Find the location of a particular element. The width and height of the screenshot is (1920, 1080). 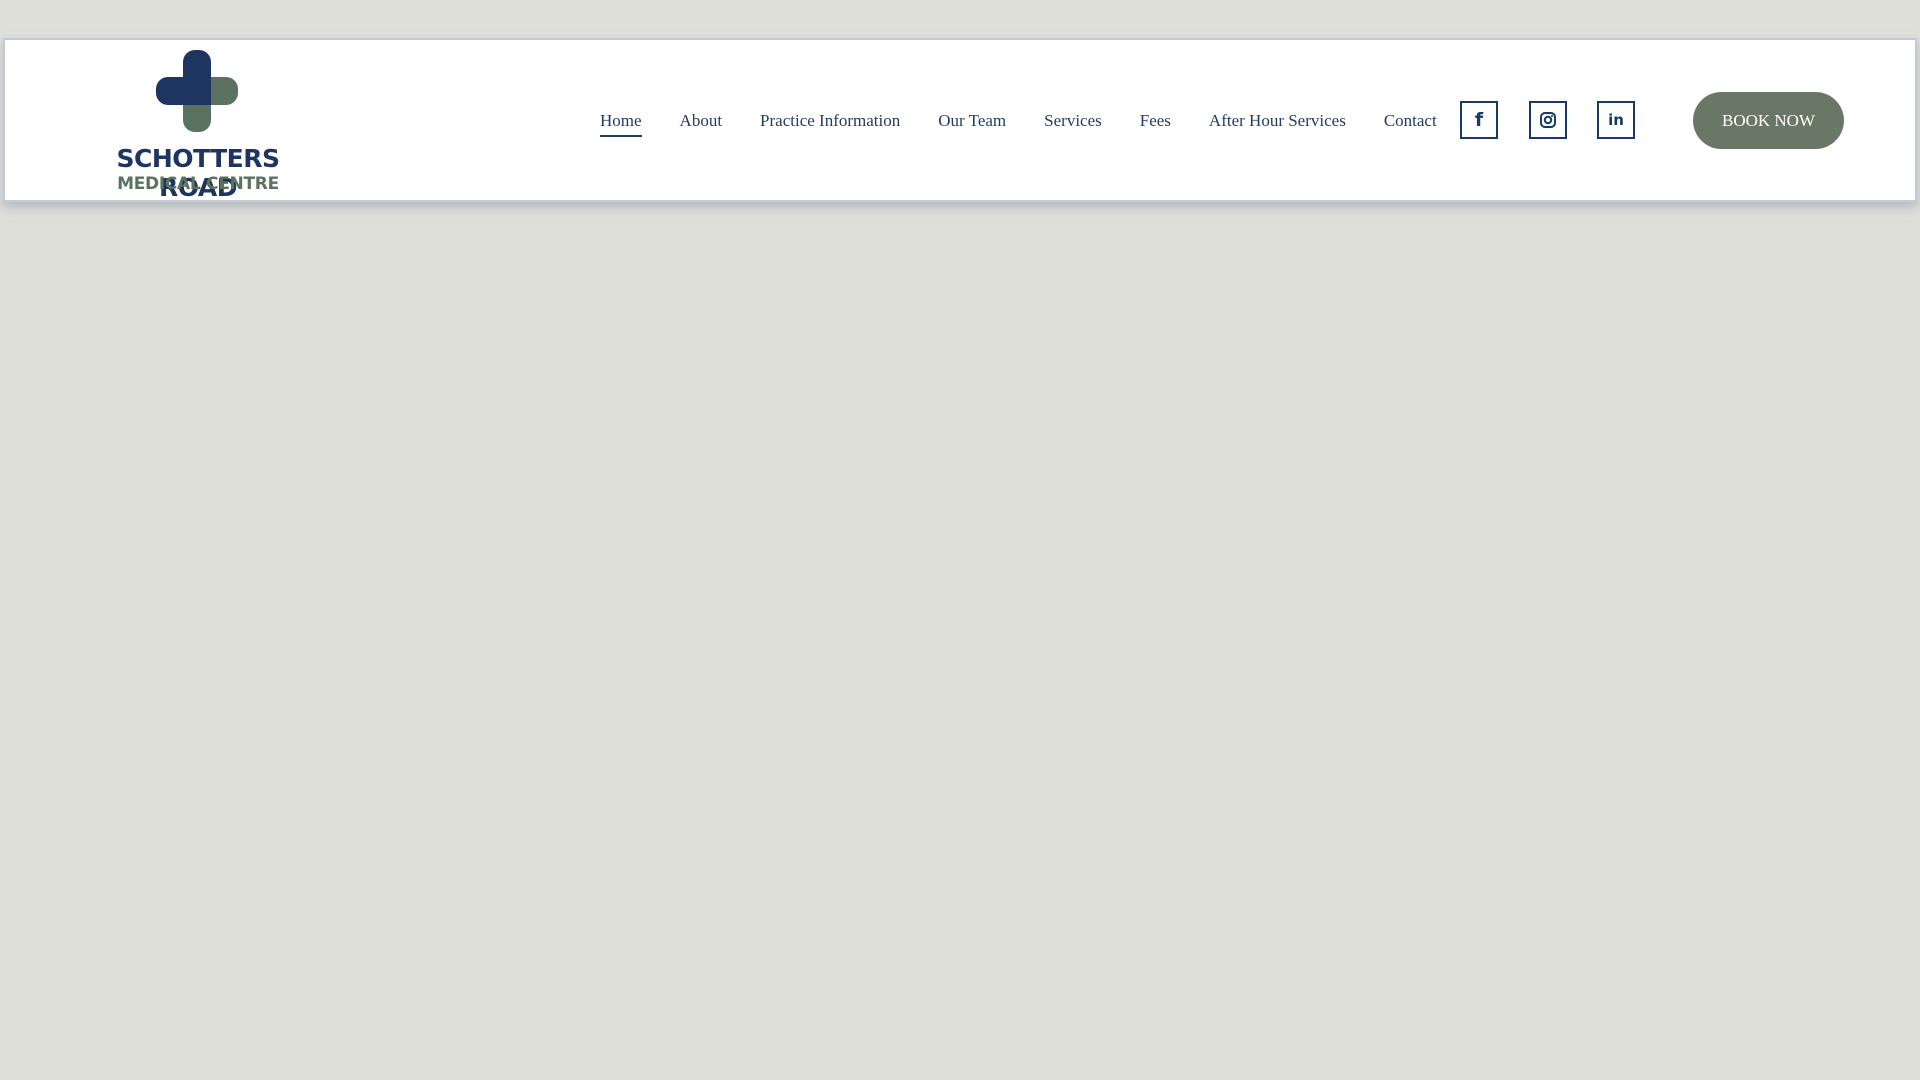

nav-about: About is located at coordinates (701, 123).